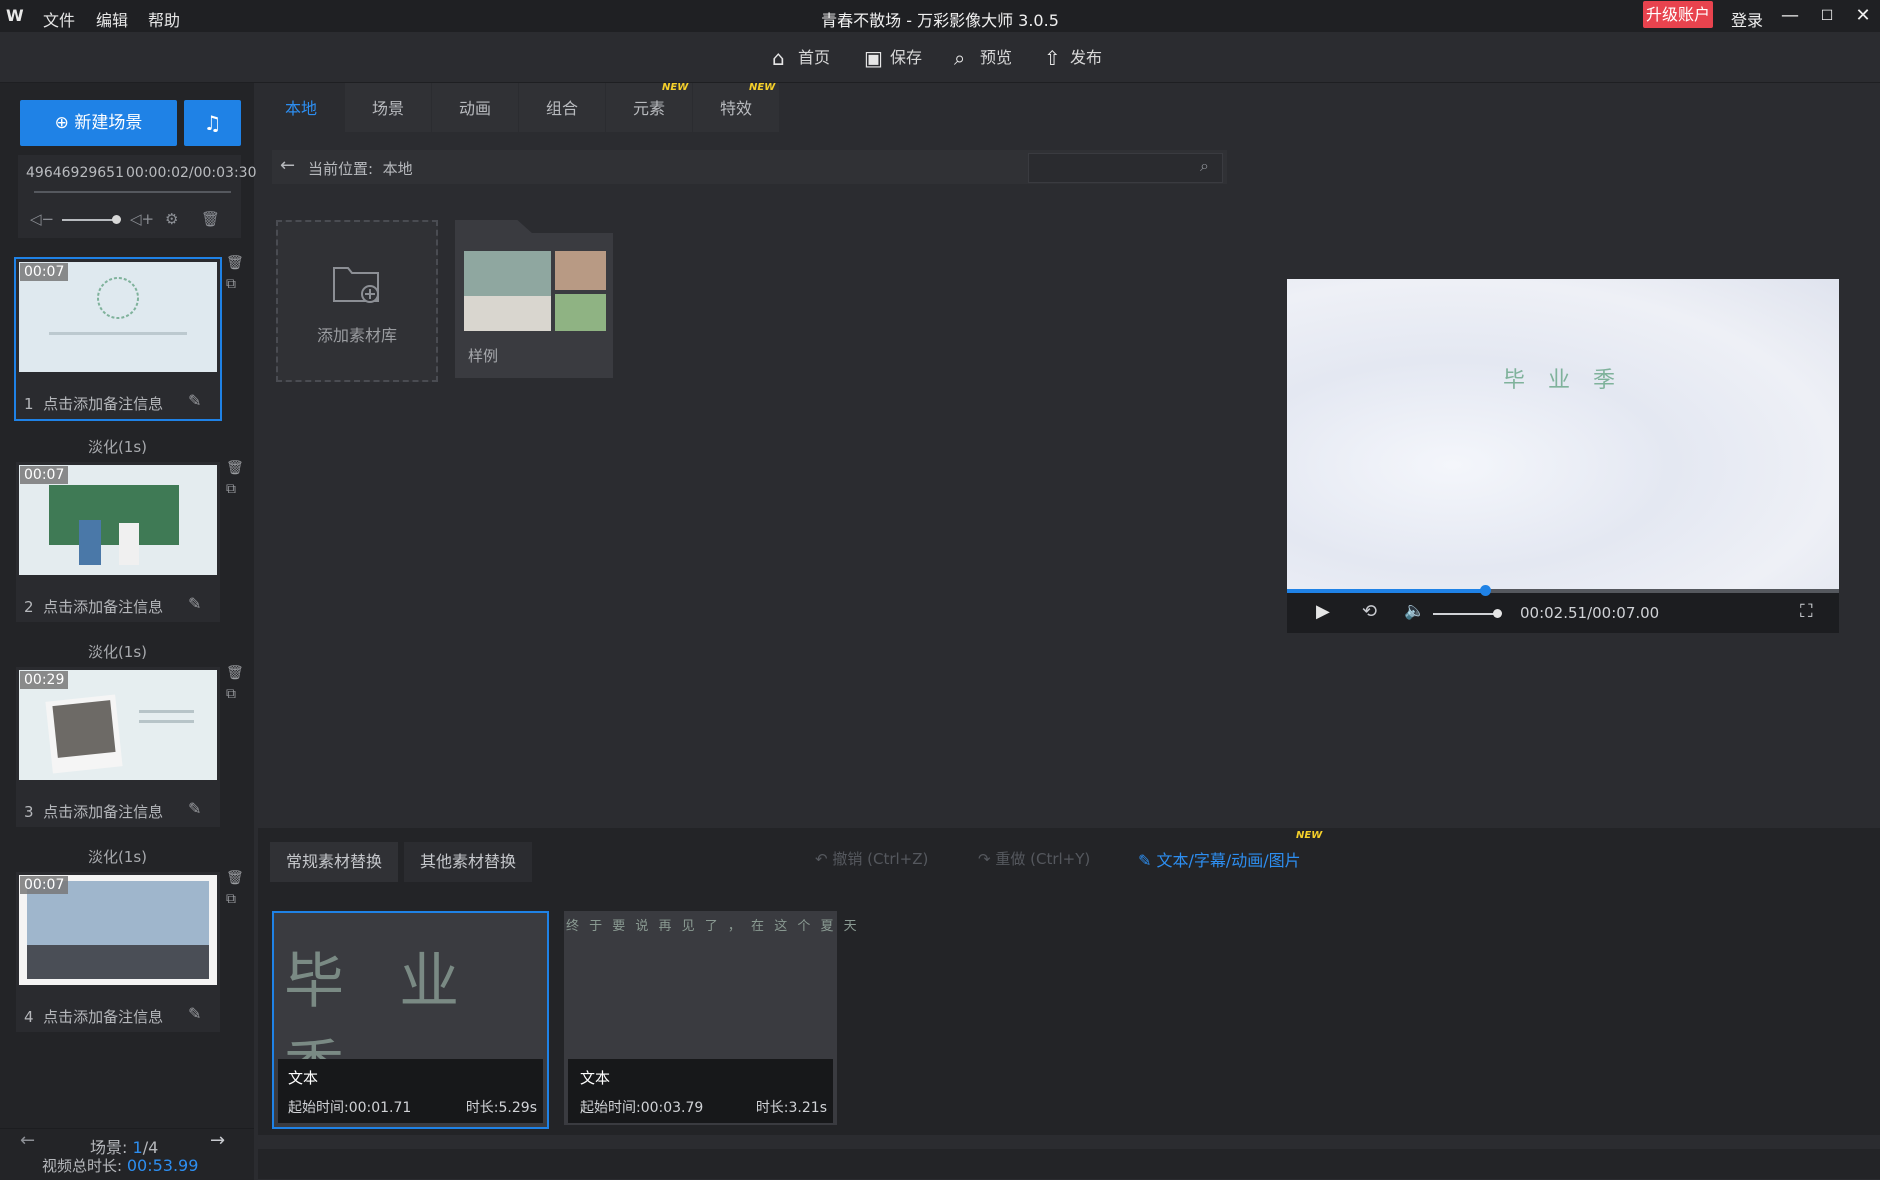 The height and width of the screenshot is (1180, 1880). What do you see at coordinates (535, 291) in the screenshot?
I see `sample-thumbnails` at bounding box center [535, 291].